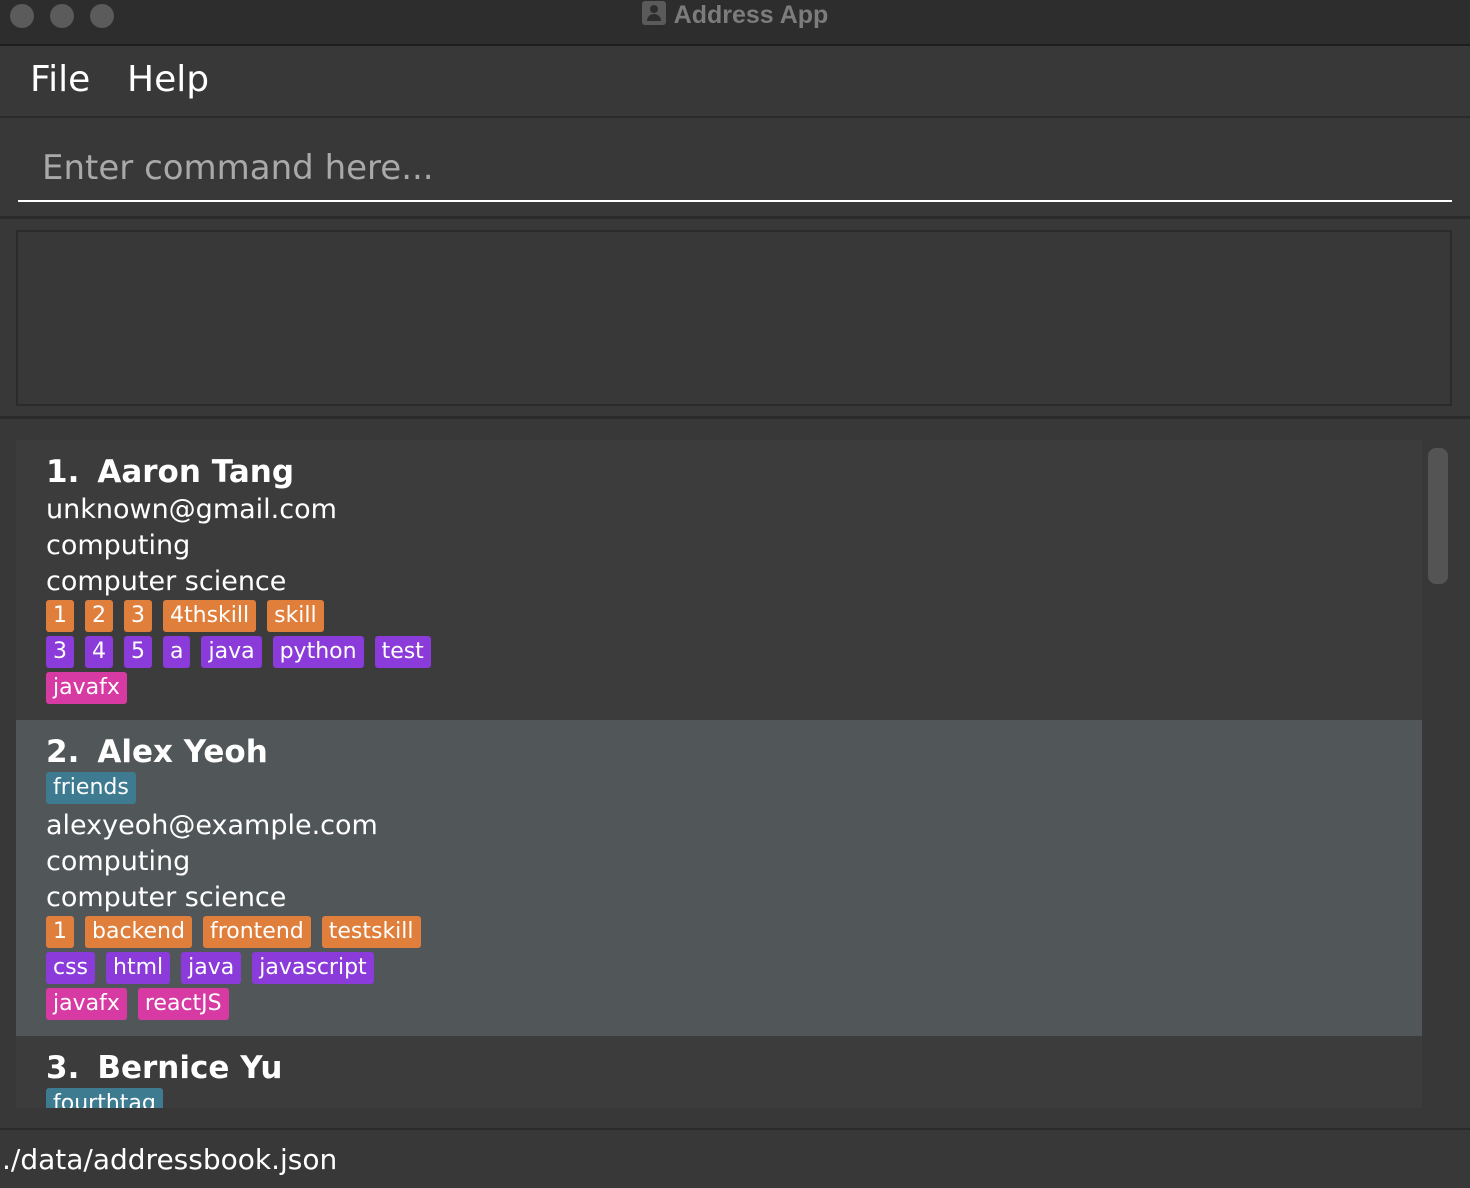  I want to click on person-email: unknown@gmail.com, so click(191, 509).